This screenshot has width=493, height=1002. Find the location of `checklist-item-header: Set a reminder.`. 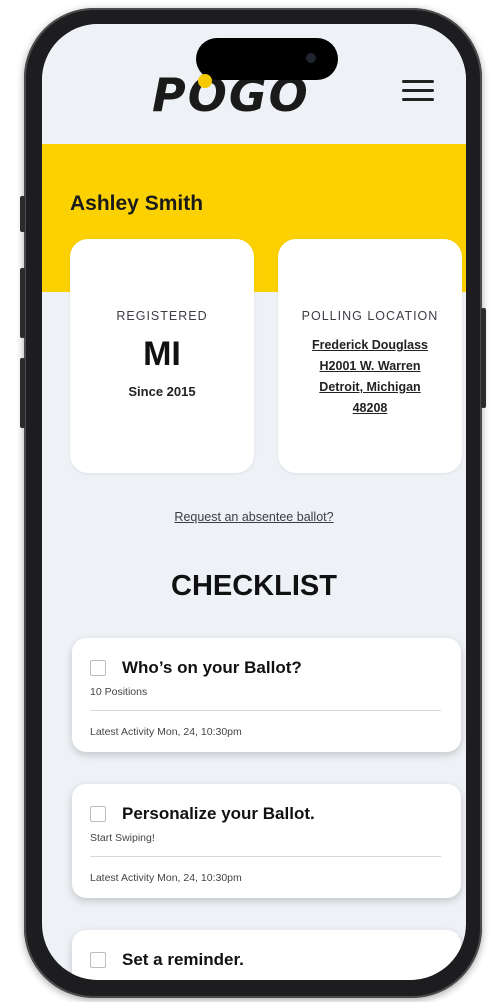

checklist-item-header: Set a reminder. is located at coordinates (167, 960).